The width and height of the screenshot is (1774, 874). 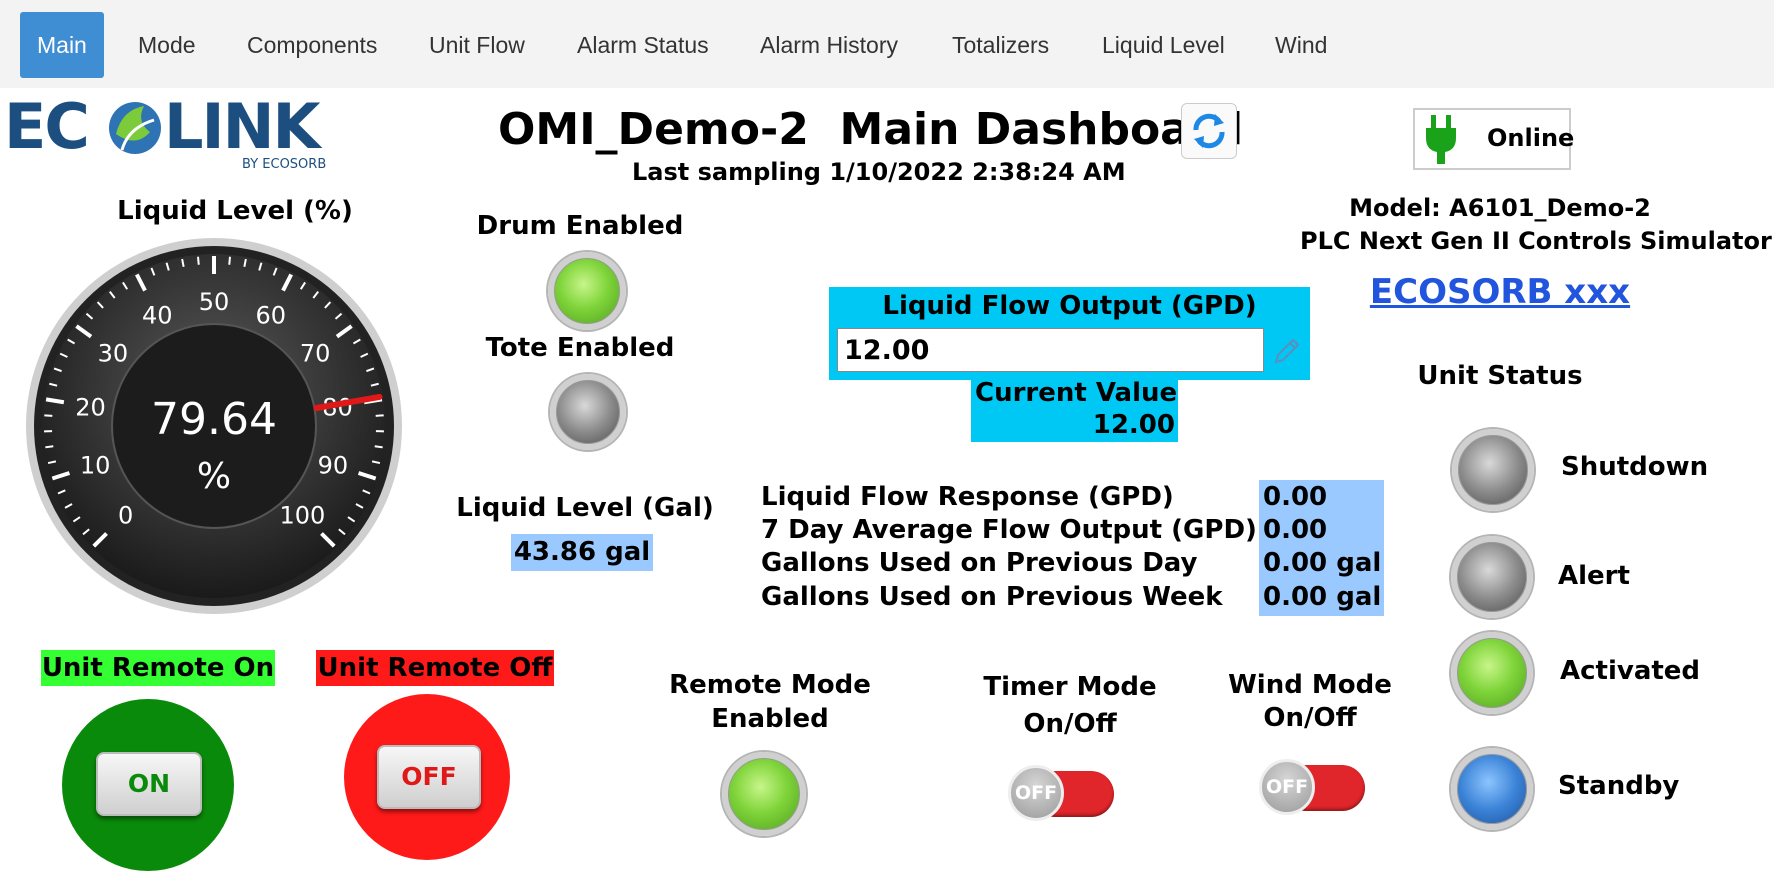 What do you see at coordinates (1322, 563) in the screenshot?
I see `stat-value-gallons-prev-day: 0.00 gal` at bounding box center [1322, 563].